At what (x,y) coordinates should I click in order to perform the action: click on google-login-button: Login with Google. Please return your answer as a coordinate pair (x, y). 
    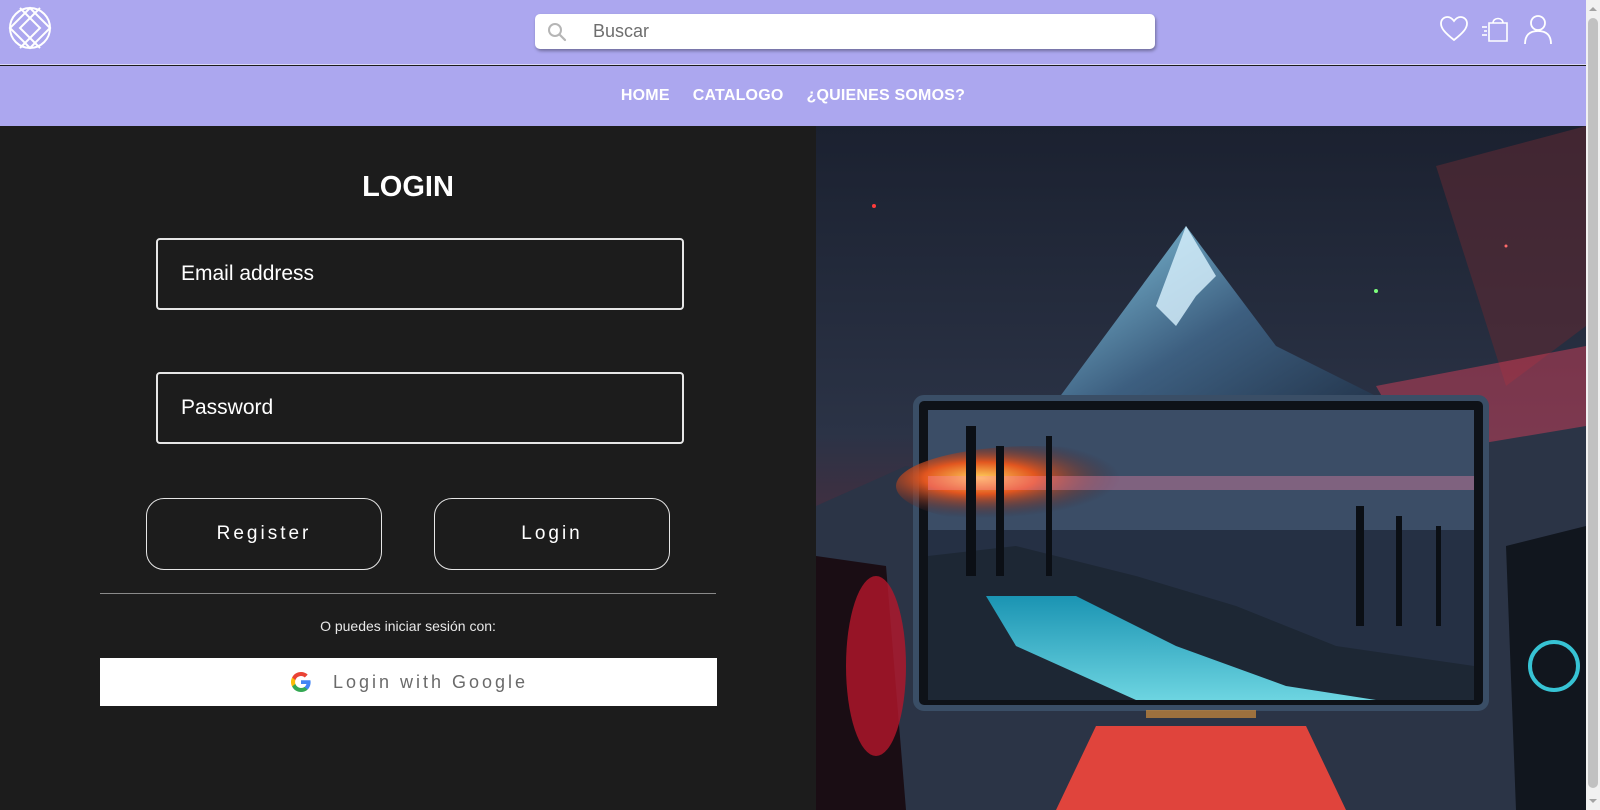
    Looking at the image, I should click on (408, 682).